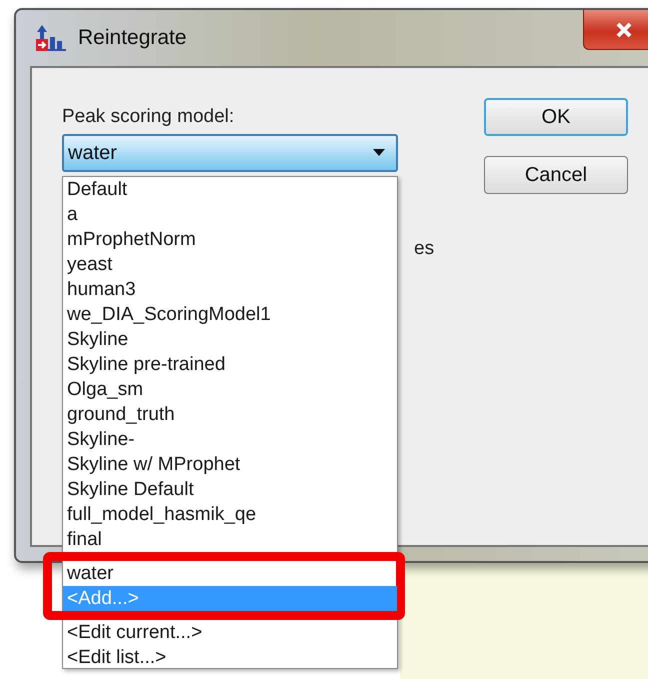 The width and height of the screenshot is (648, 679). What do you see at coordinates (230, 539) in the screenshot?
I see `dropdown-option: final` at bounding box center [230, 539].